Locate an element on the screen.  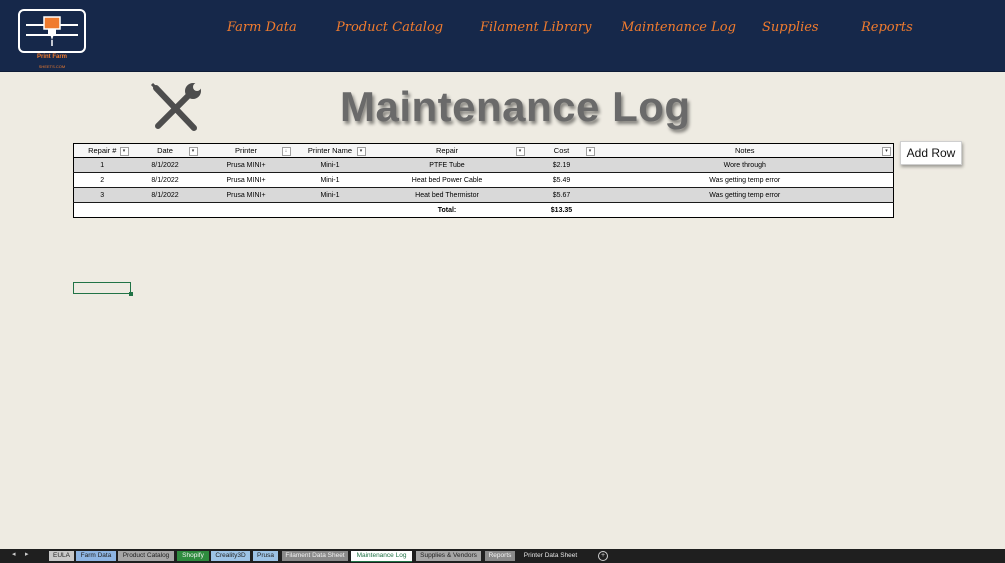
prev-sheet-icon: ◂ is located at coordinates (14, 554).